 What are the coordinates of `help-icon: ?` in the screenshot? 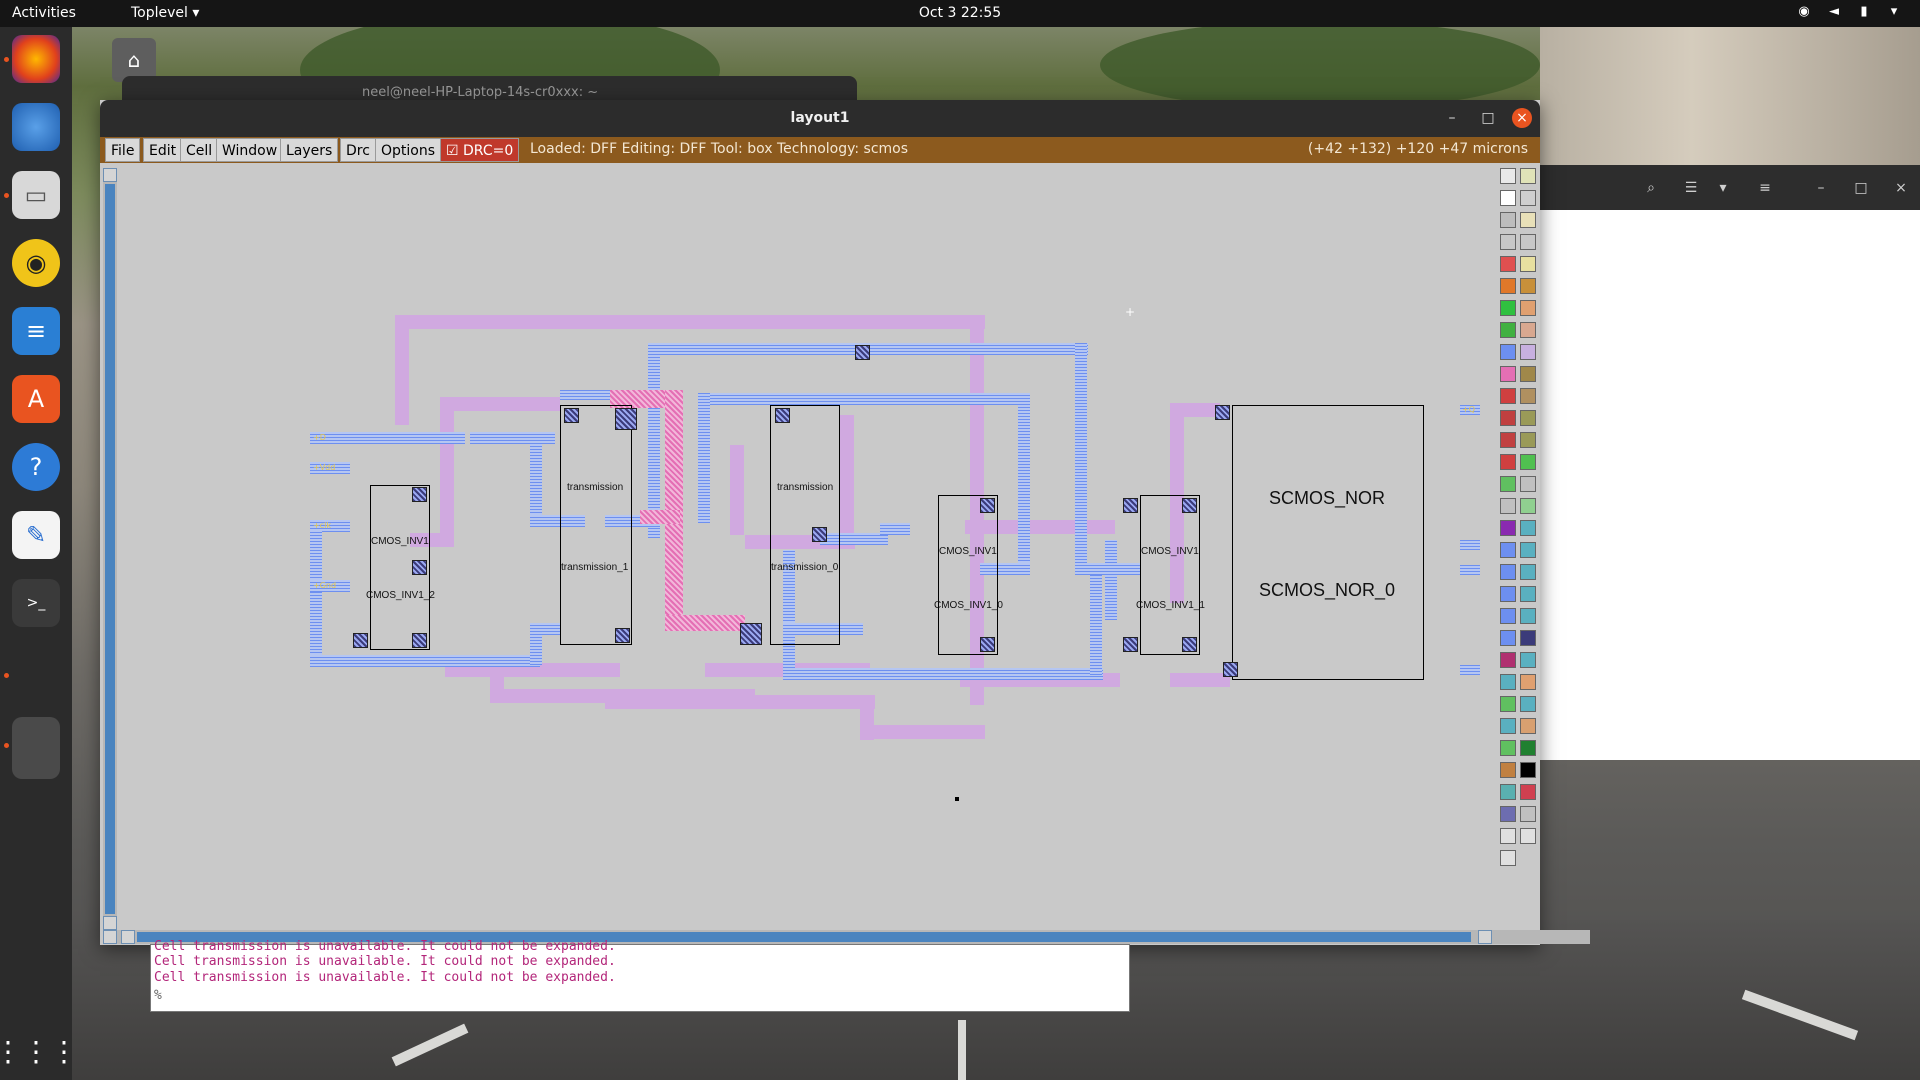 It's located at (36, 467).